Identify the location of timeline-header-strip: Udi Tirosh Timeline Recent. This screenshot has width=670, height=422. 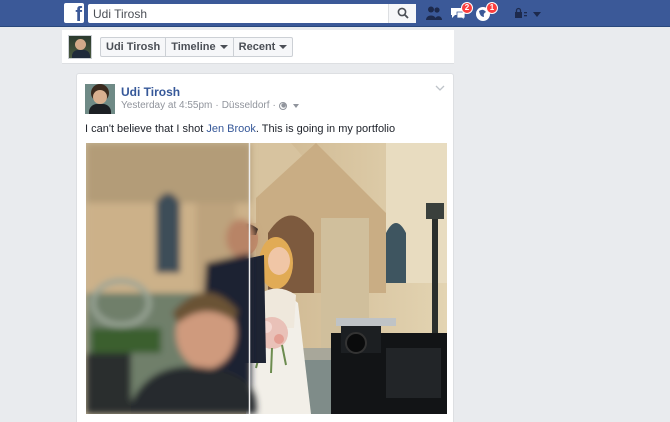
(258, 47).